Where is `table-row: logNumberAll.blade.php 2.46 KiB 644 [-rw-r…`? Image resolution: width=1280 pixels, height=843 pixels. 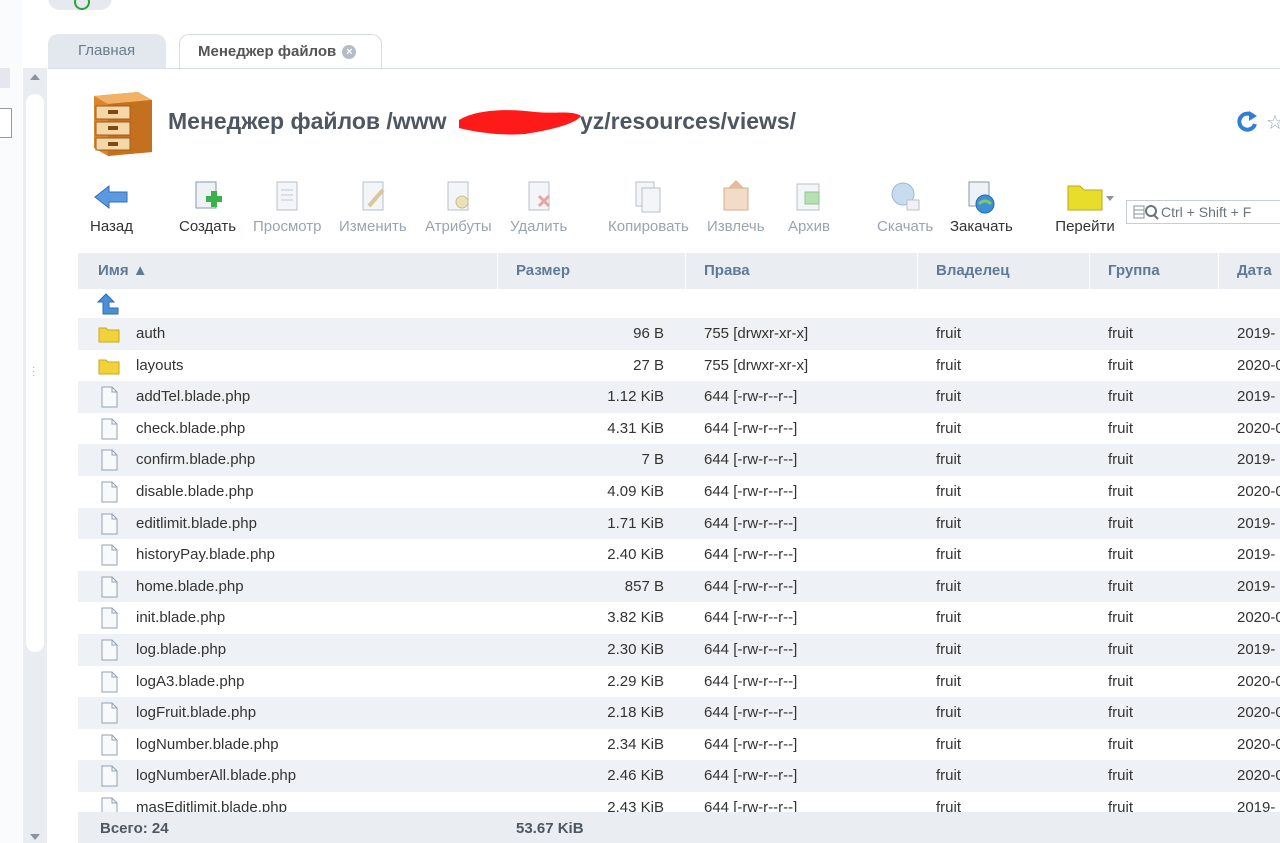 table-row: logNumberAll.blade.php 2.46 KiB 644 [-rw-r… is located at coordinates (679, 776).